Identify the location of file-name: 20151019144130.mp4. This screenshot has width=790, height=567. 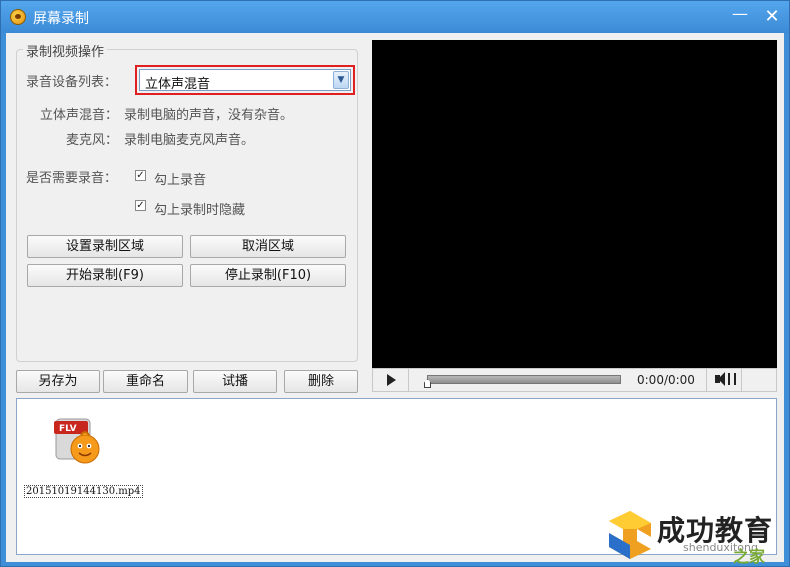
(83, 491).